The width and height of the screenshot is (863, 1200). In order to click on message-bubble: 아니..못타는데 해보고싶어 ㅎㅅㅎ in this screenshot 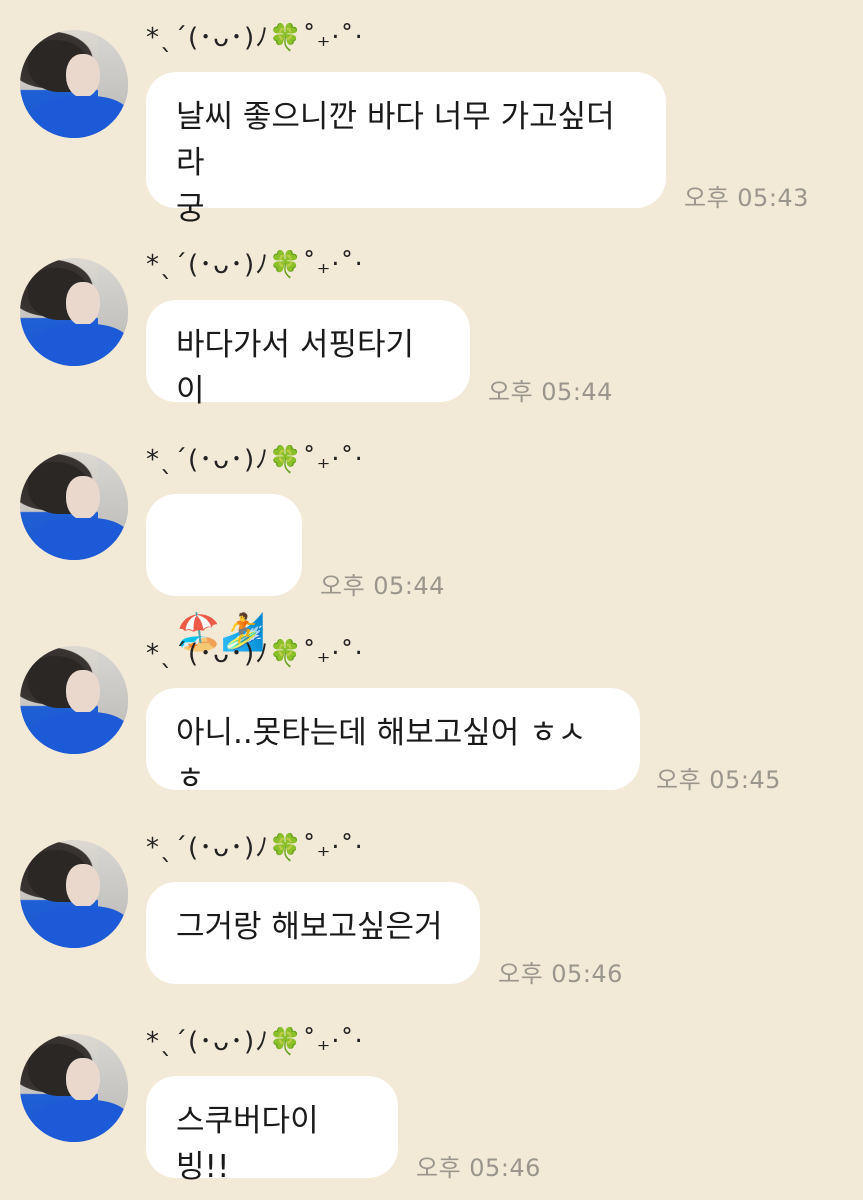, I will do `click(393, 742)`.